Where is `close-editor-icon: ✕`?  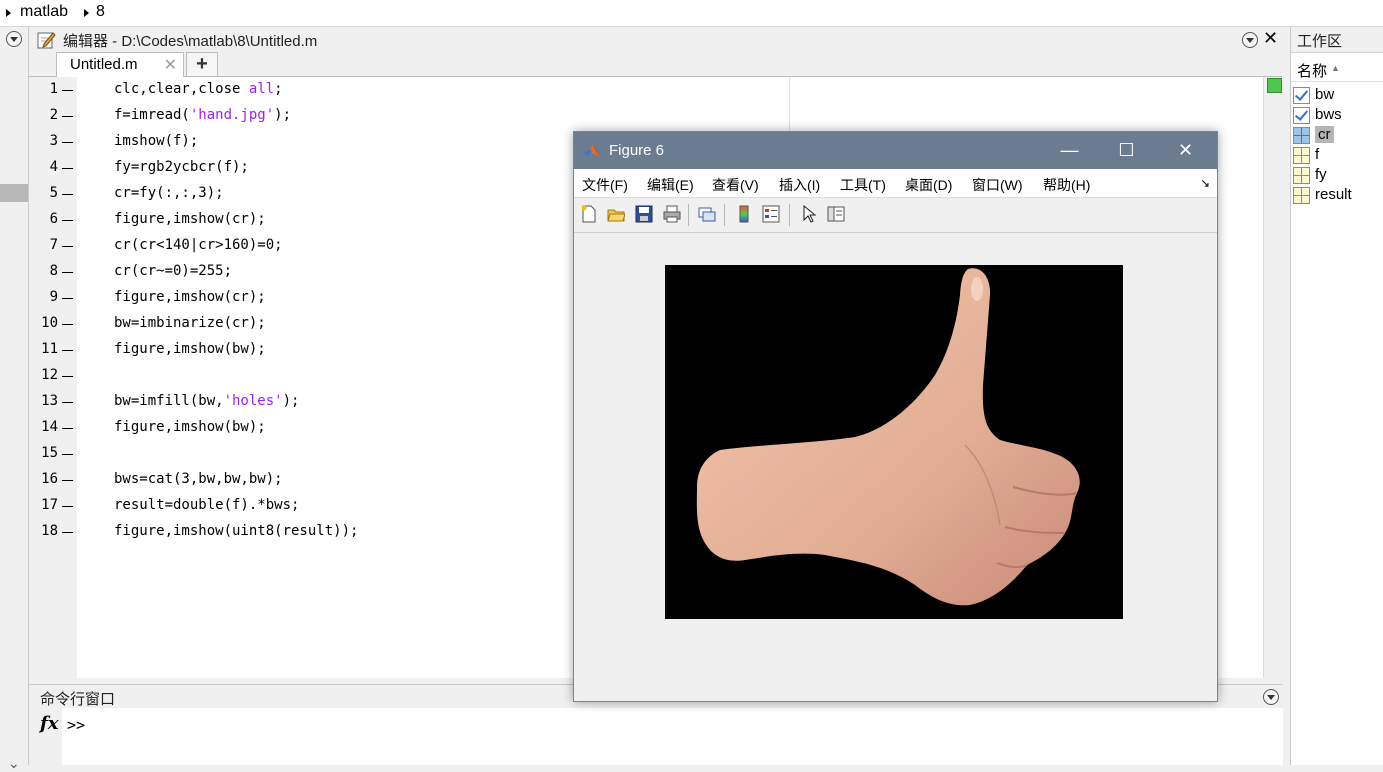 close-editor-icon: ✕ is located at coordinates (1270, 38).